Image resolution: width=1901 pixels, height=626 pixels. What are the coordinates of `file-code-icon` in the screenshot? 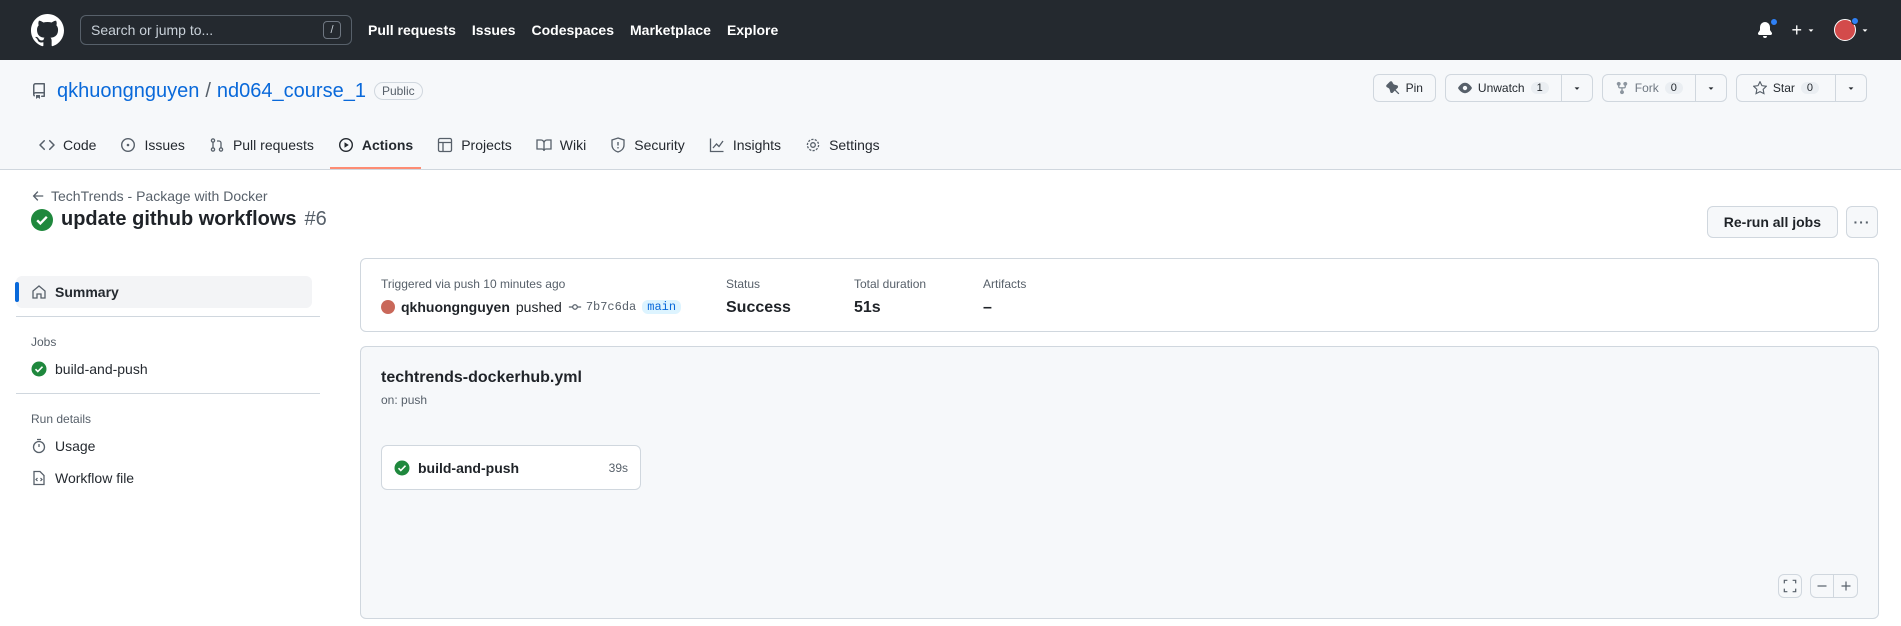 It's located at (39, 478).